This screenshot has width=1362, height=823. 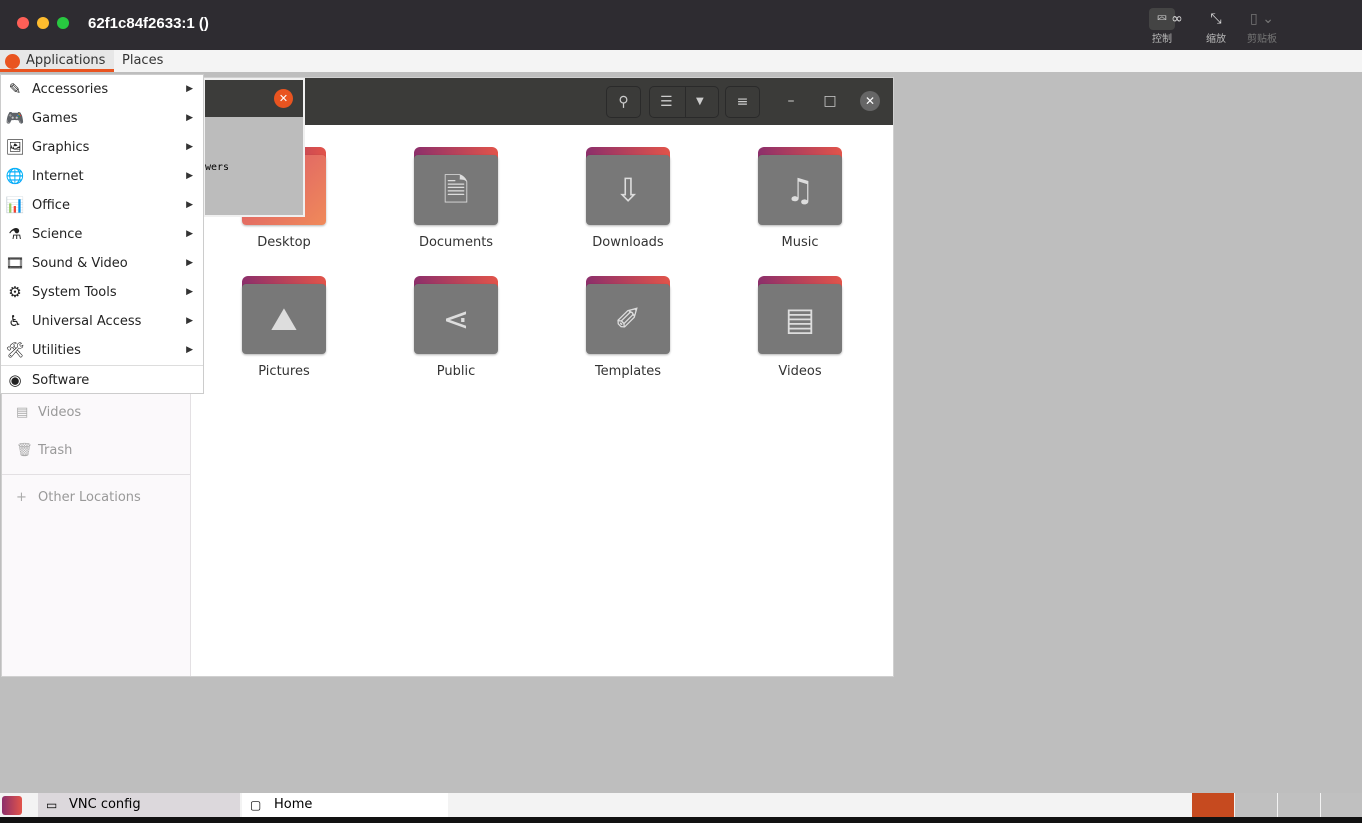 I want to click on close-window-button, so click(x=23, y=23).